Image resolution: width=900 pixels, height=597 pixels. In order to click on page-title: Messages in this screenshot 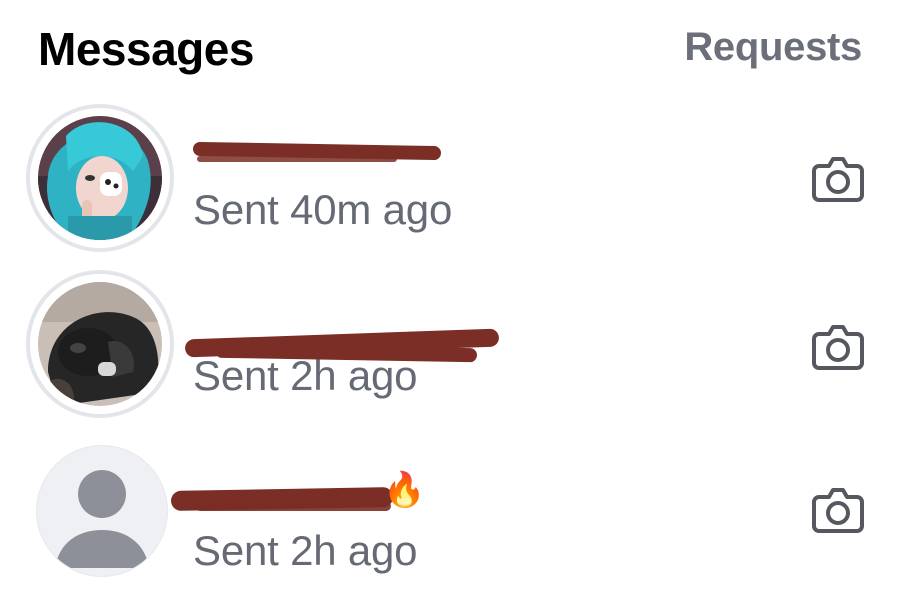, I will do `click(146, 49)`.